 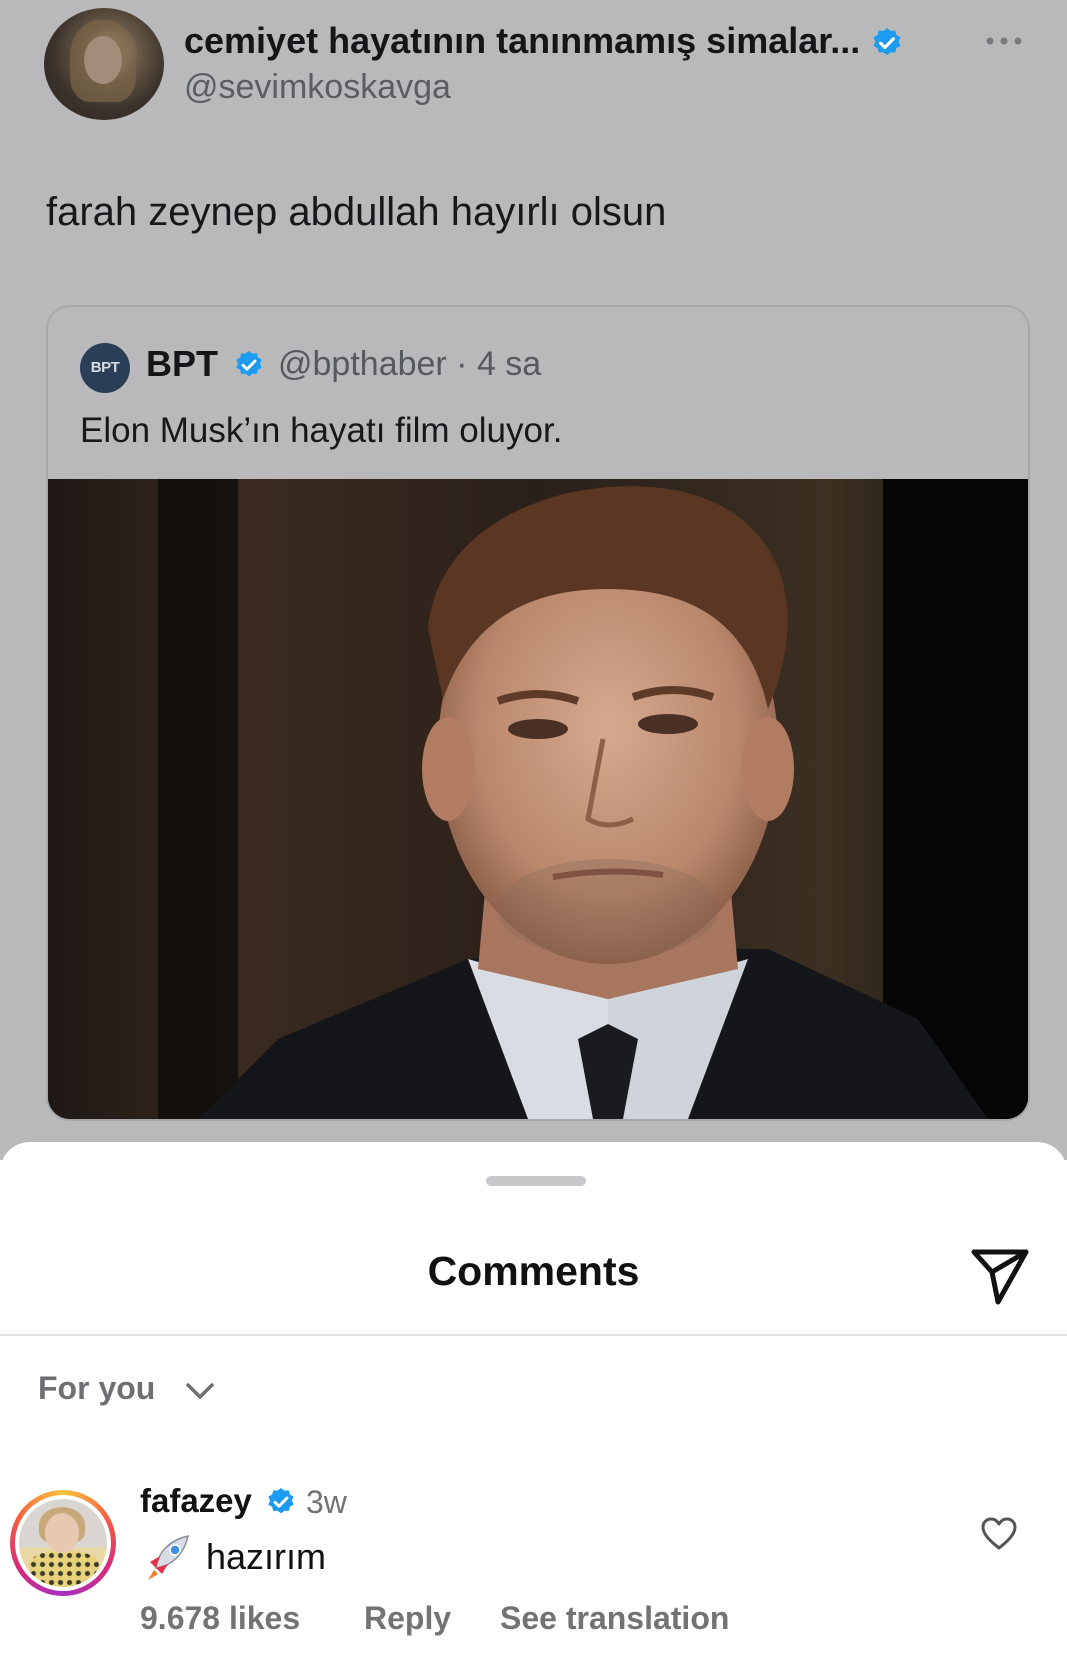 What do you see at coordinates (105, 368) in the screenshot?
I see `quote-avatar: BPT` at bounding box center [105, 368].